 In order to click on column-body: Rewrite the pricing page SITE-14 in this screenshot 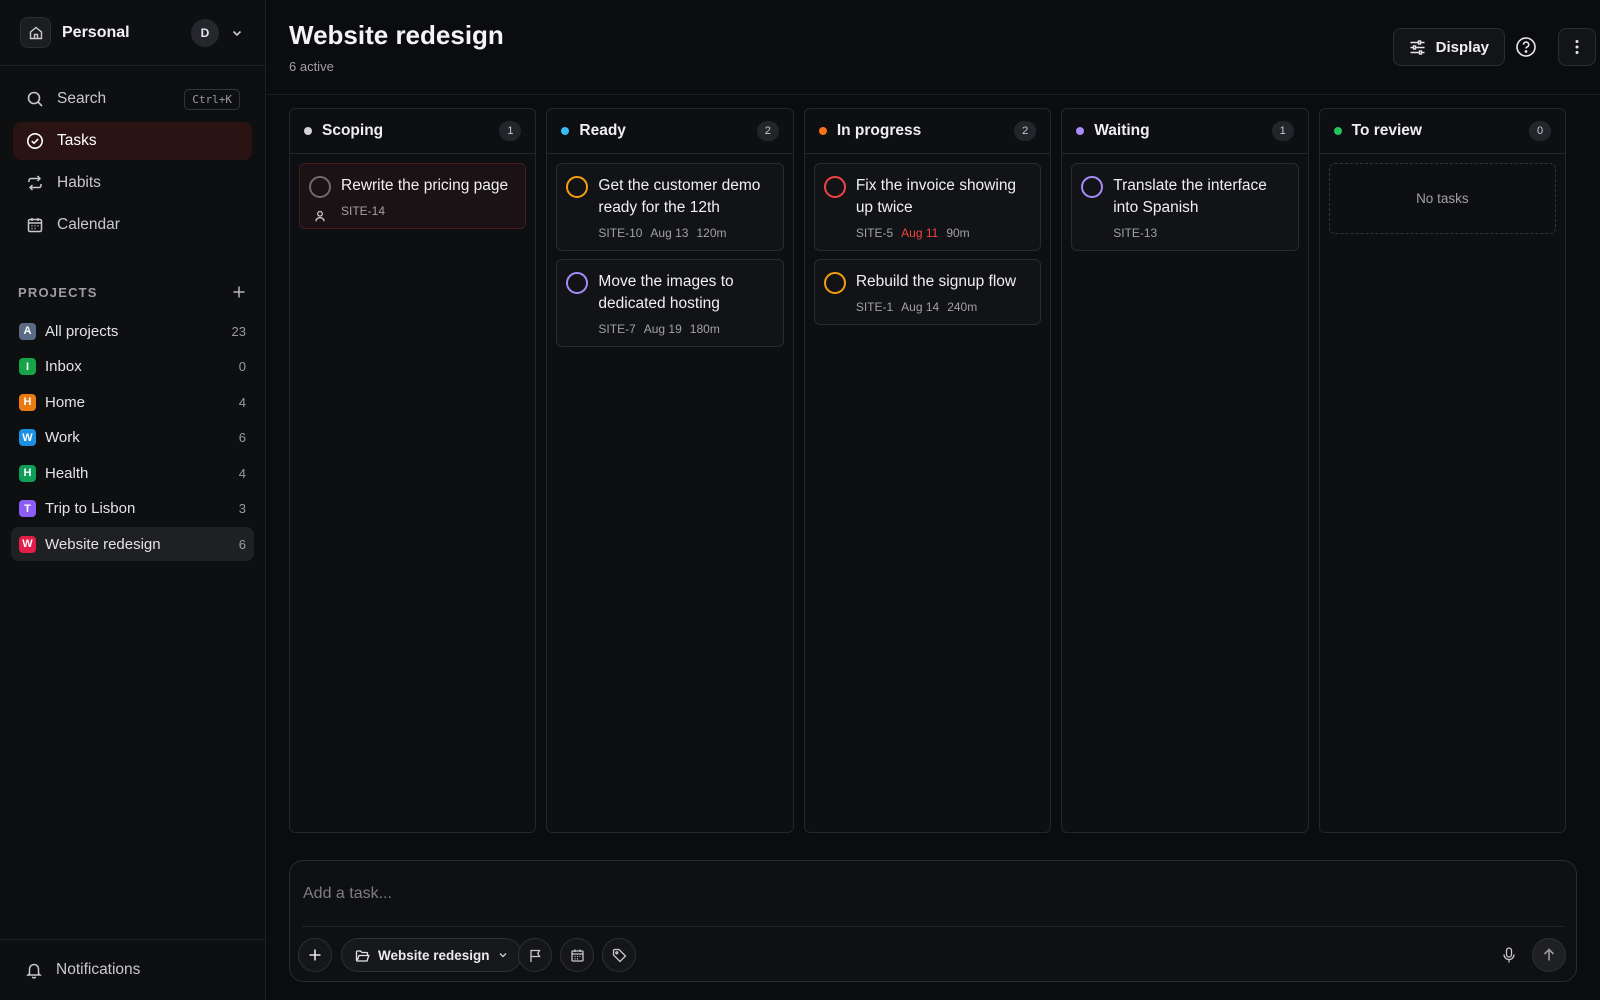, I will do `click(412, 200)`.